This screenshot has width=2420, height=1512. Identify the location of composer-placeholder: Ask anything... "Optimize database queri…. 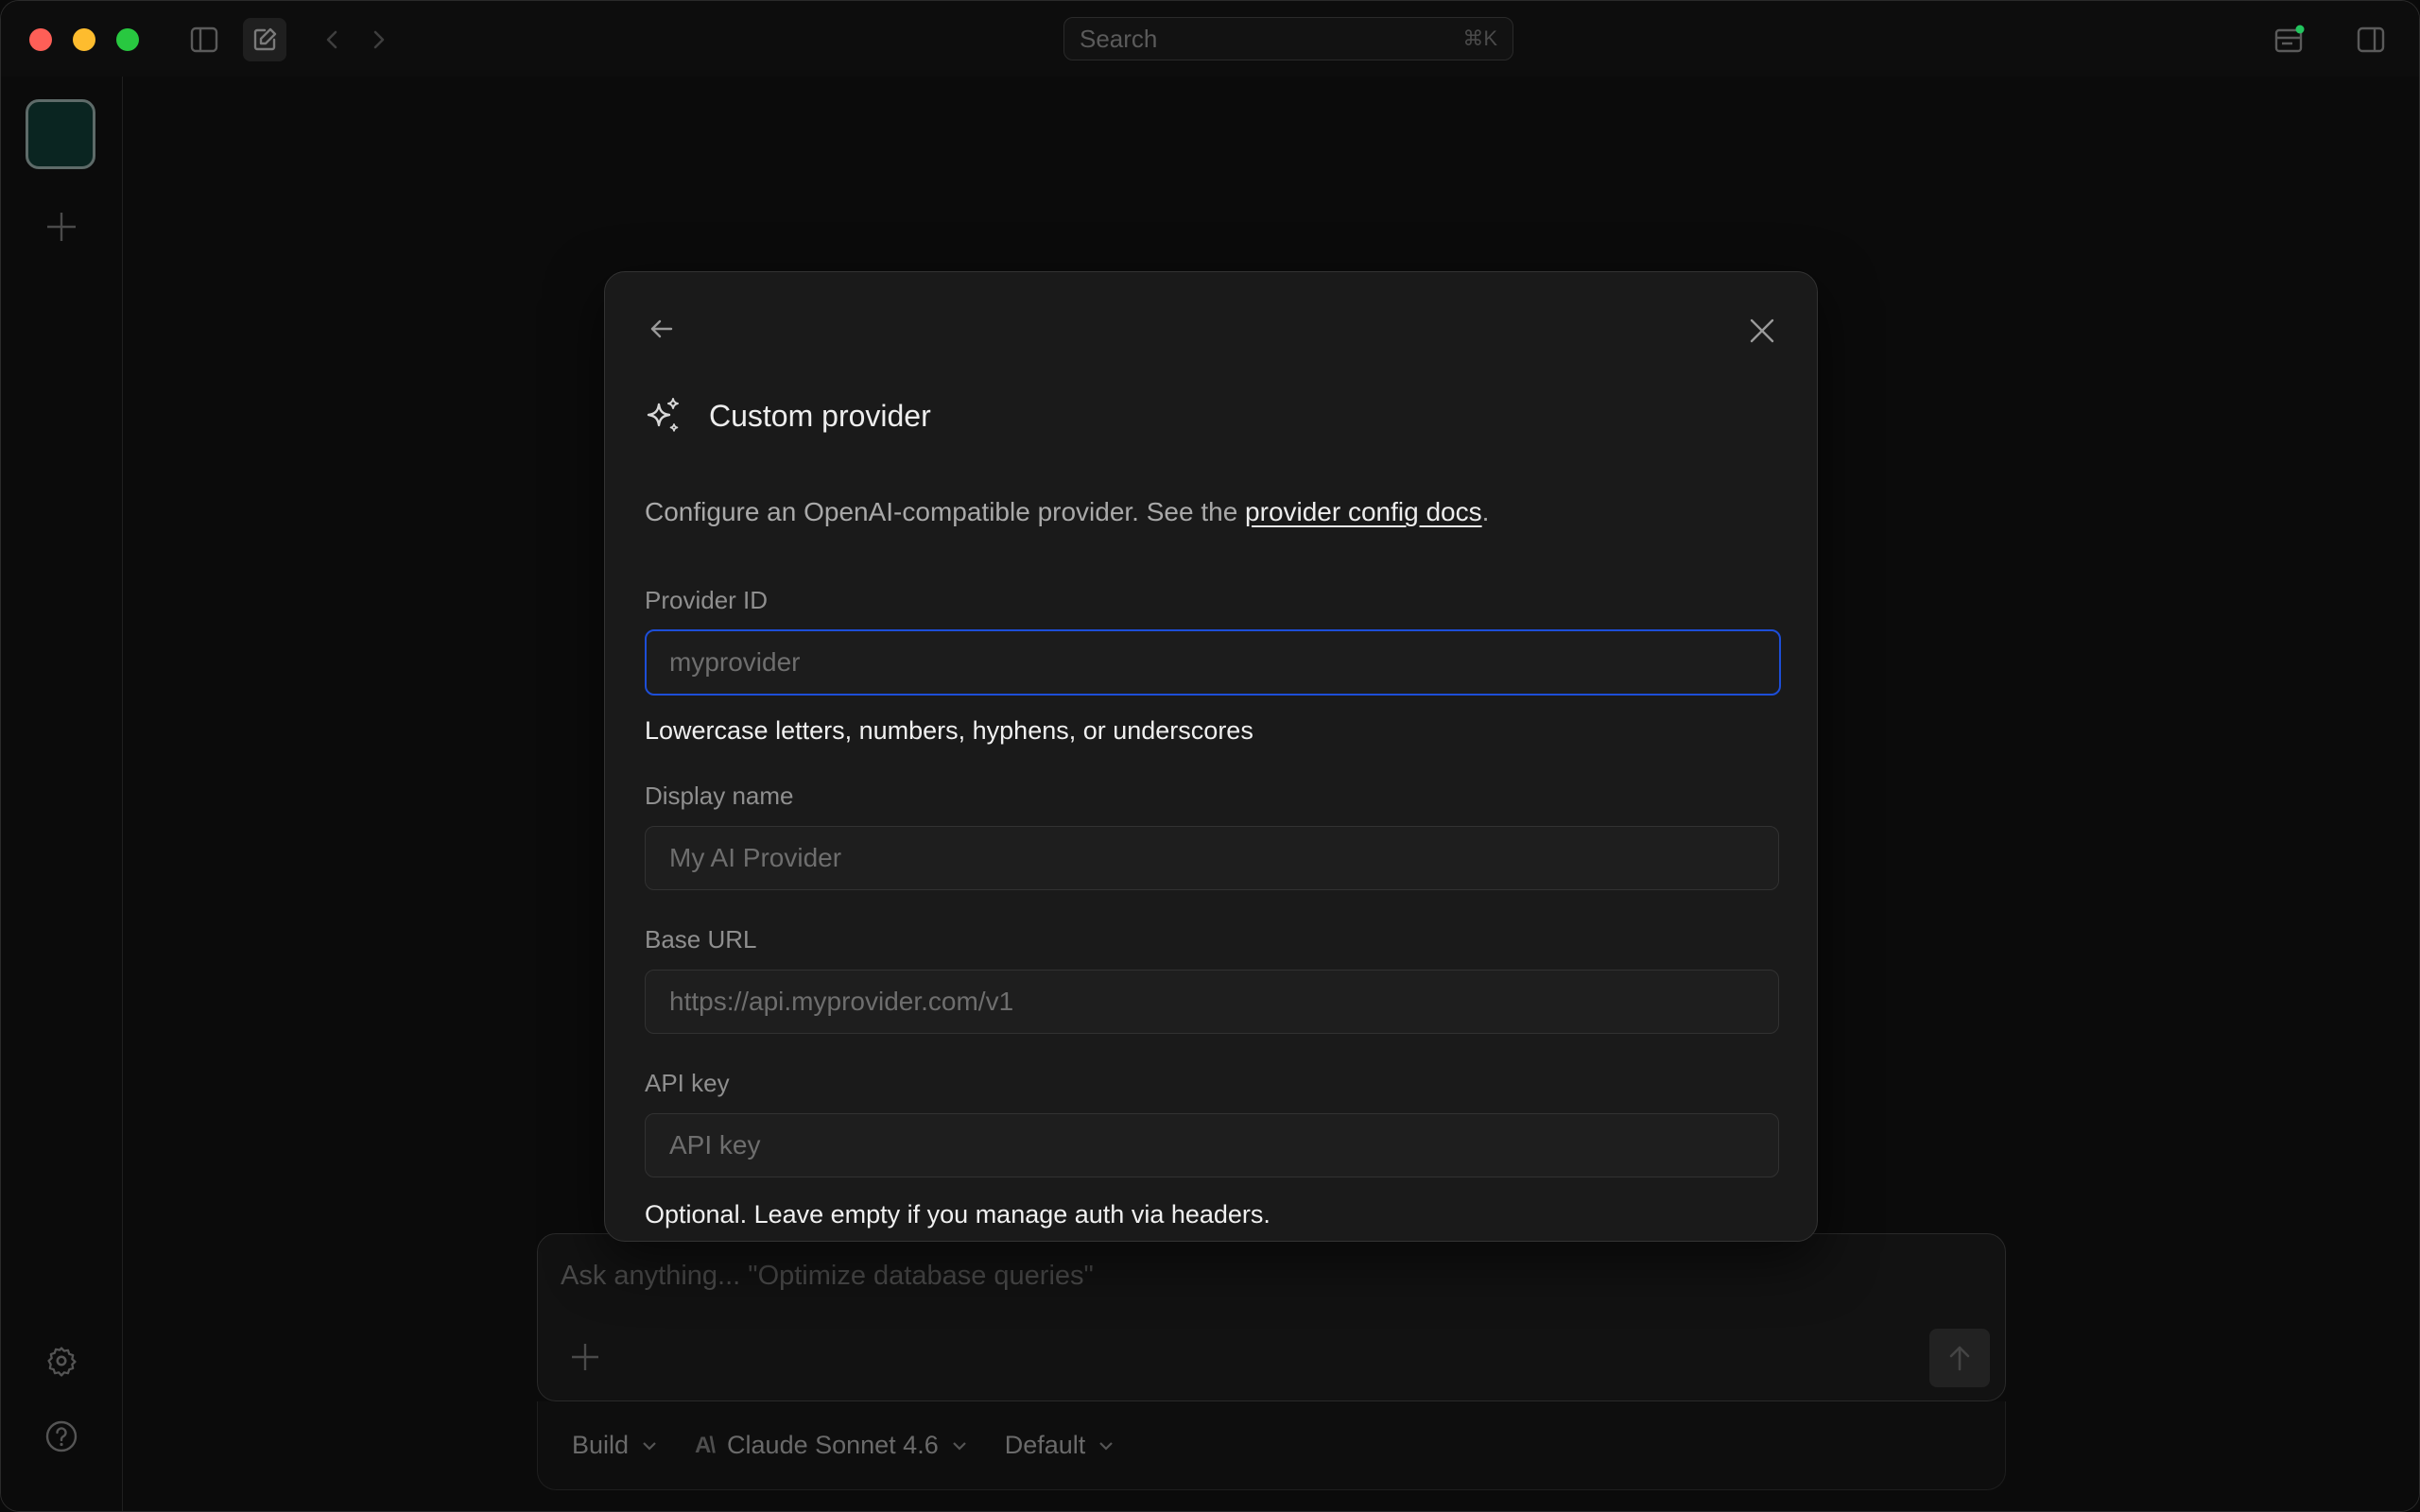
(827, 1276).